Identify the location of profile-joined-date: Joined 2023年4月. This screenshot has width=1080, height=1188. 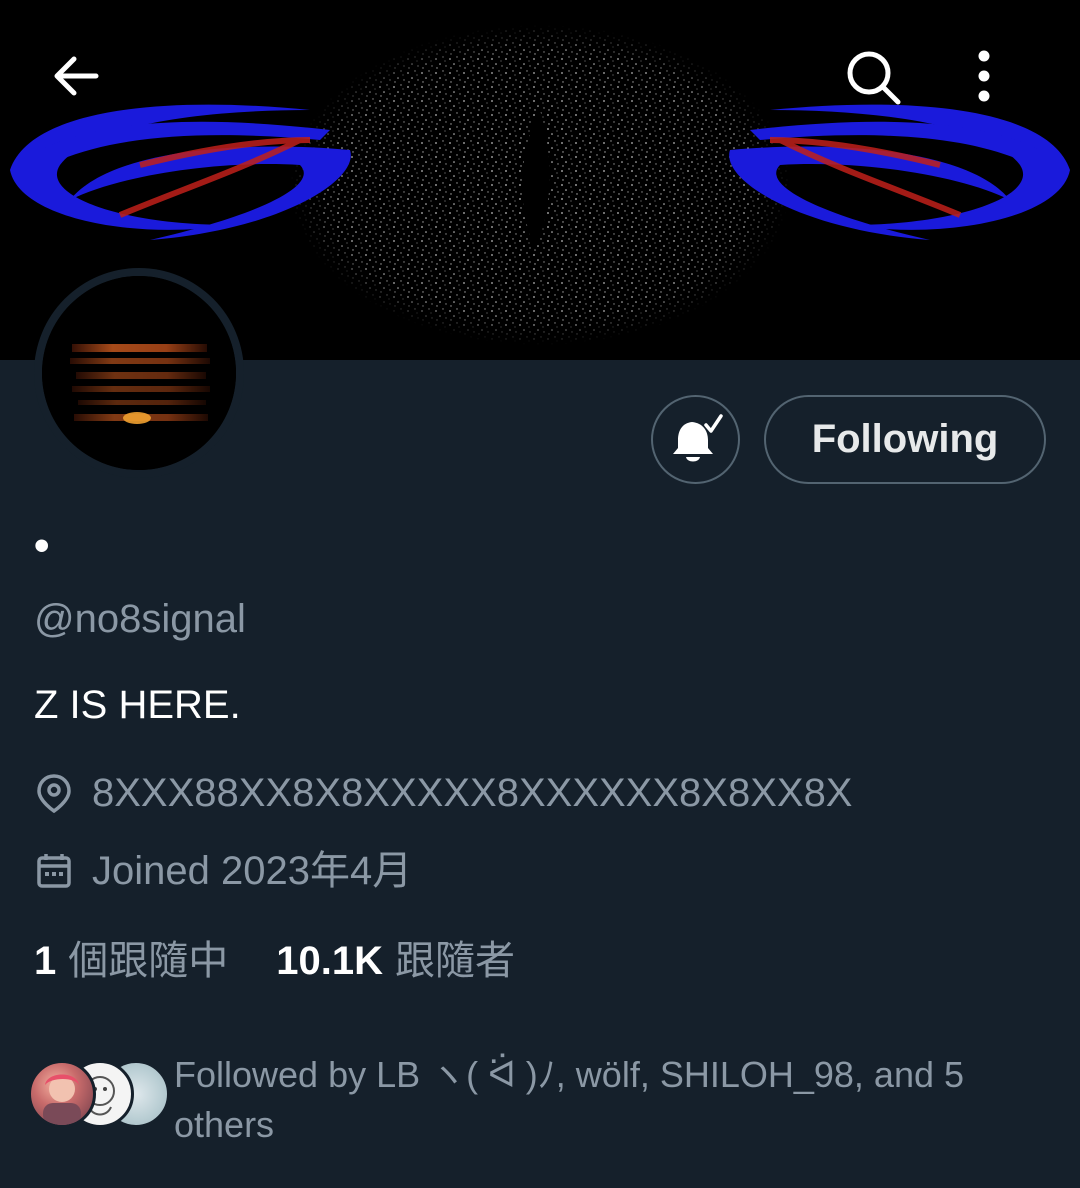
(223, 871).